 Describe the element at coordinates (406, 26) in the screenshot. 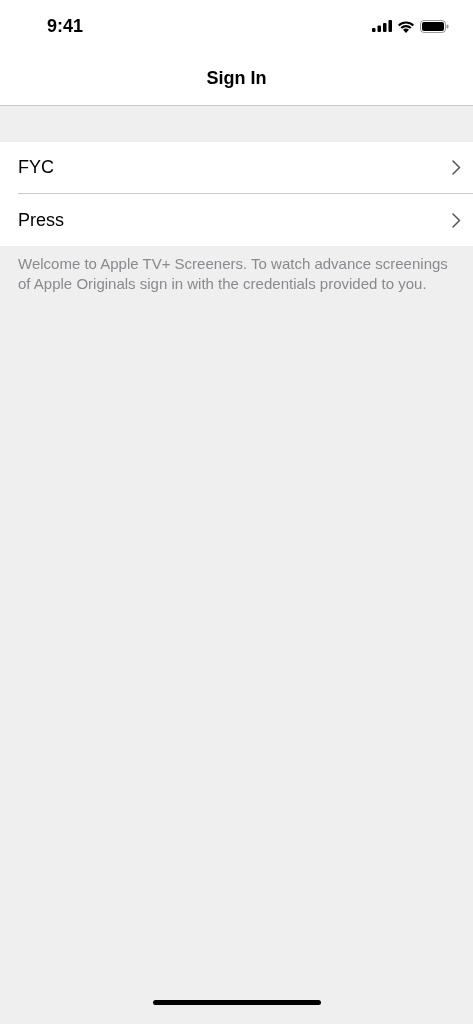

I see `wifi-icon` at that location.